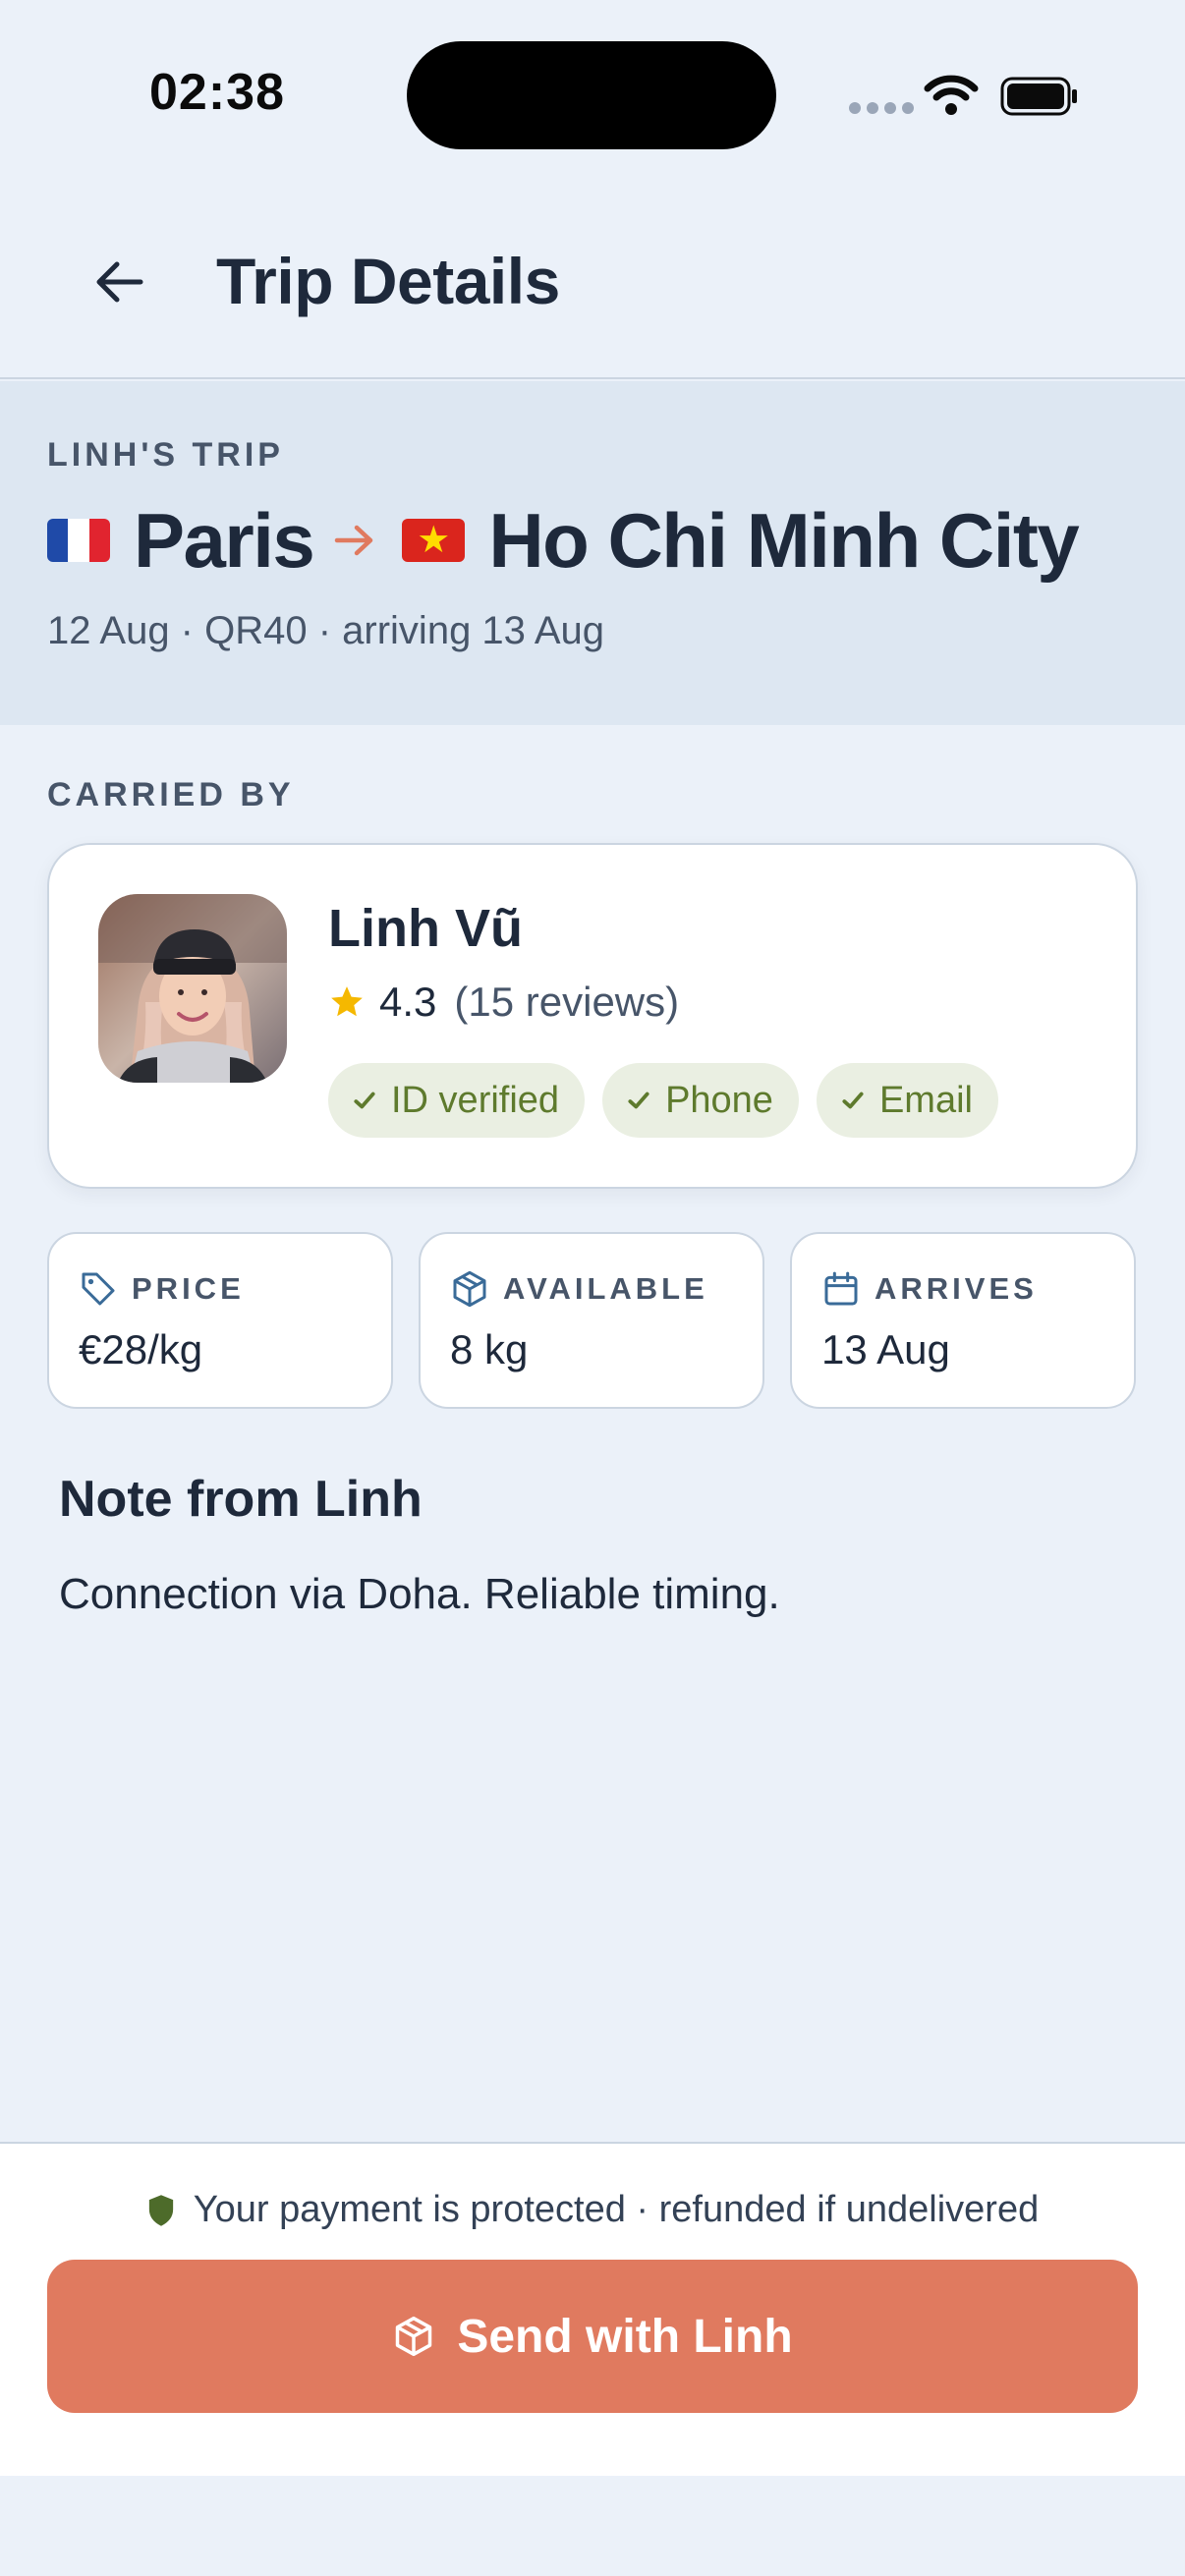  What do you see at coordinates (225, 540) in the screenshot?
I see `origin-city: Paris` at bounding box center [225, 540].